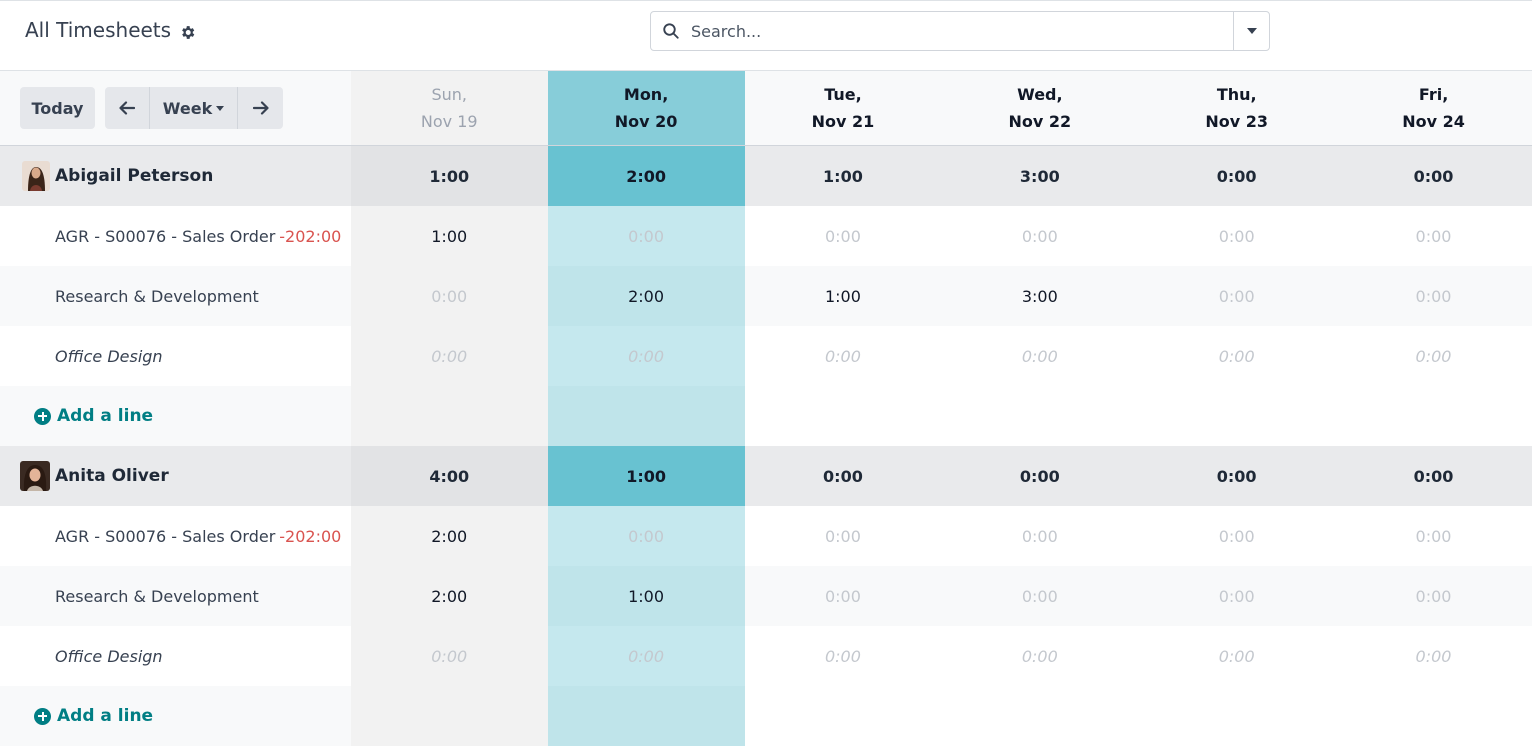  What do you see at coordinates (175, 356) in the screenshot?
I see `line-label: Office Design` at bounding box center [175, 356].